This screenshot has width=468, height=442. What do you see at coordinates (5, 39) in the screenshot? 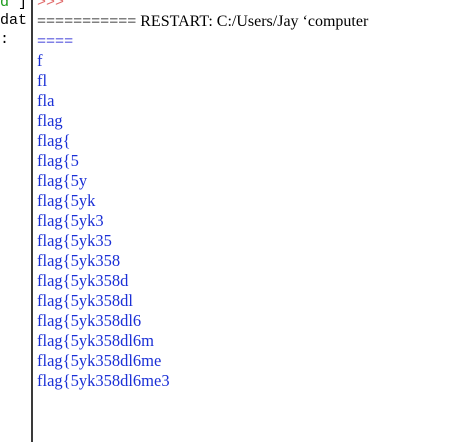
I see `gutter-line-3: :` at bounding box center [5, 39].